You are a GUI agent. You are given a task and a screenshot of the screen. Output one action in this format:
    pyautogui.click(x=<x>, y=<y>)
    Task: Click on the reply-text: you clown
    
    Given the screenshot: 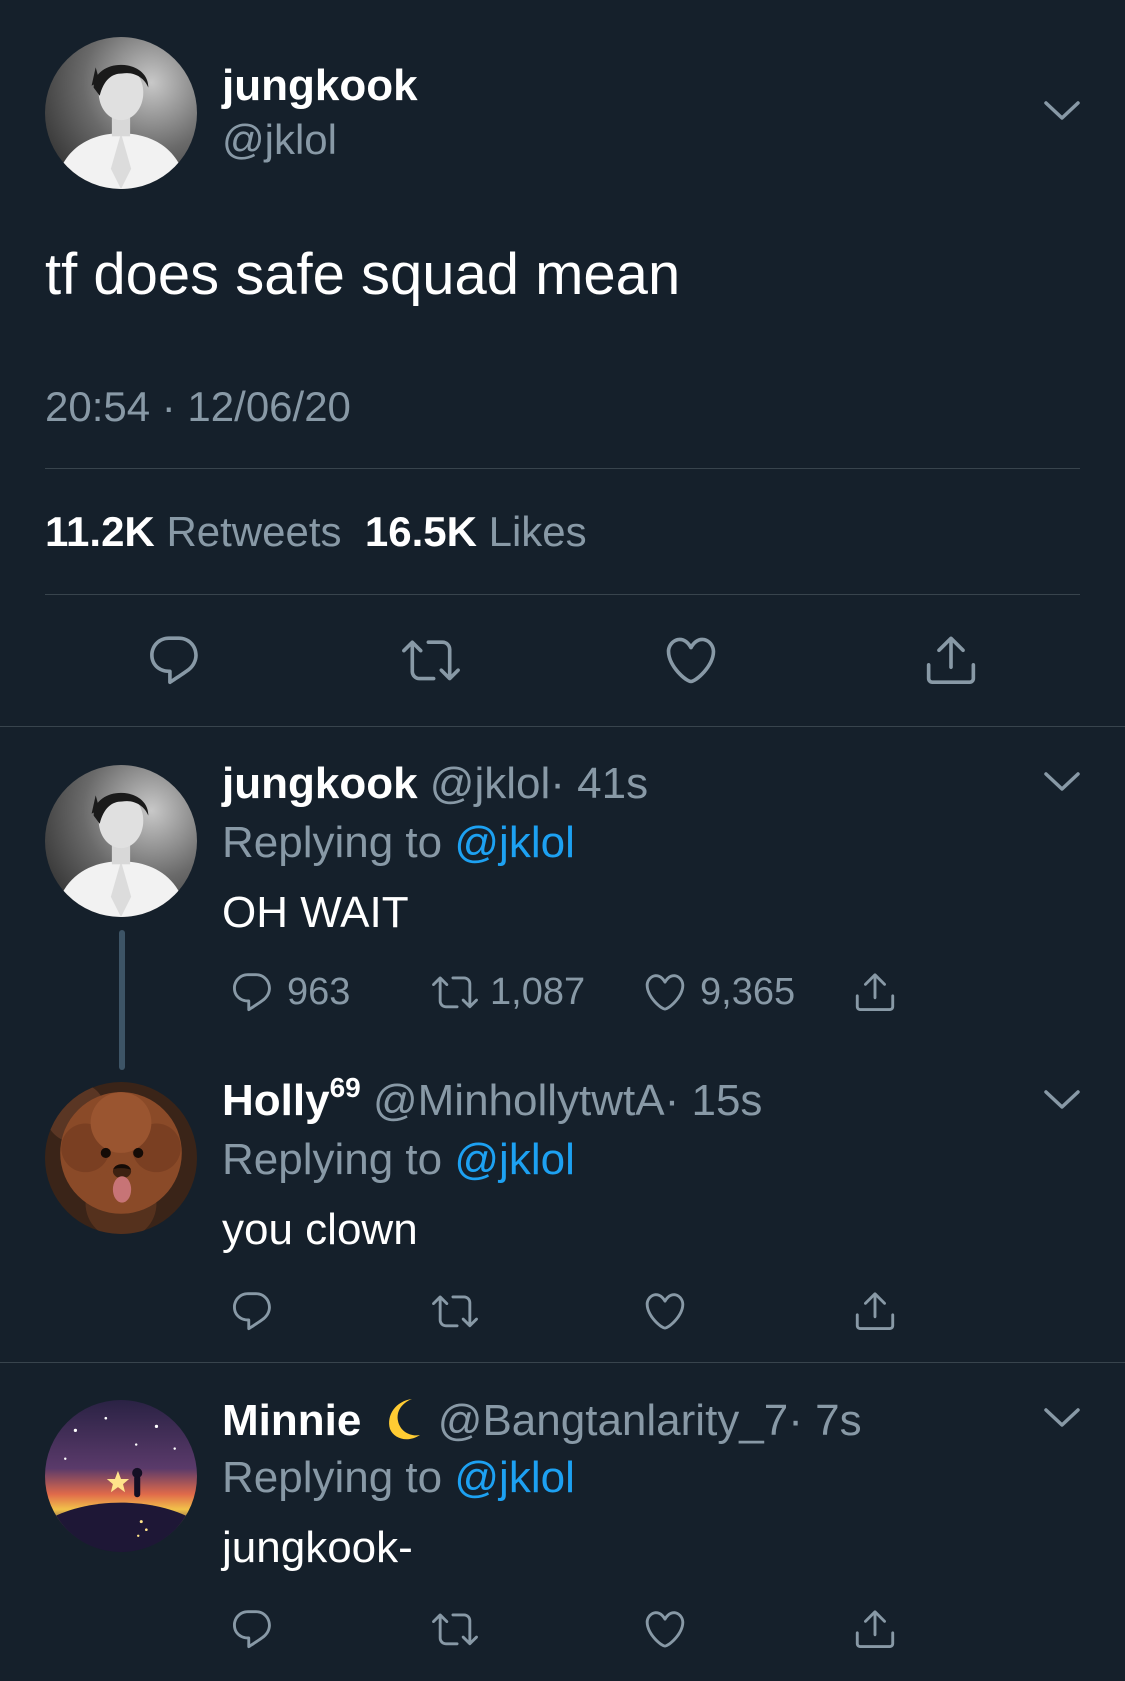 What is the action you would take?
    pyautogui.click(x=320, y=1229)
    